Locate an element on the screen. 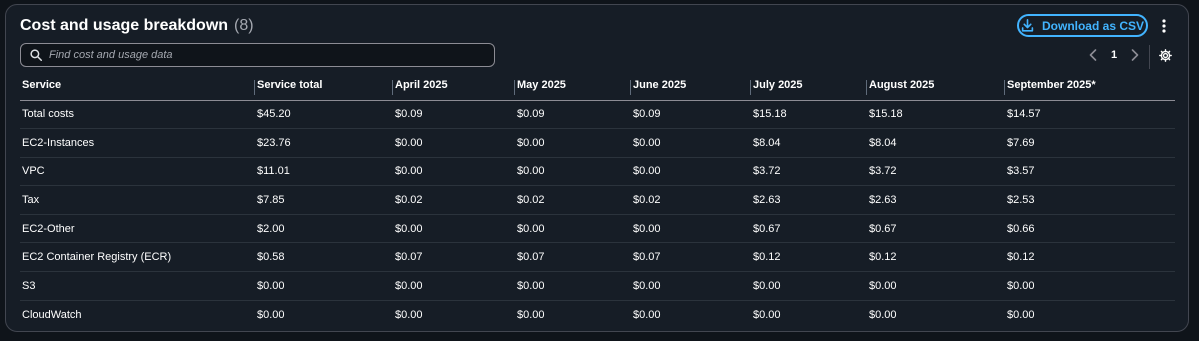 The height and width of the screenshot is (341, 1199). cell-july-2025: $2.63 is located at coordinates (809, 200).